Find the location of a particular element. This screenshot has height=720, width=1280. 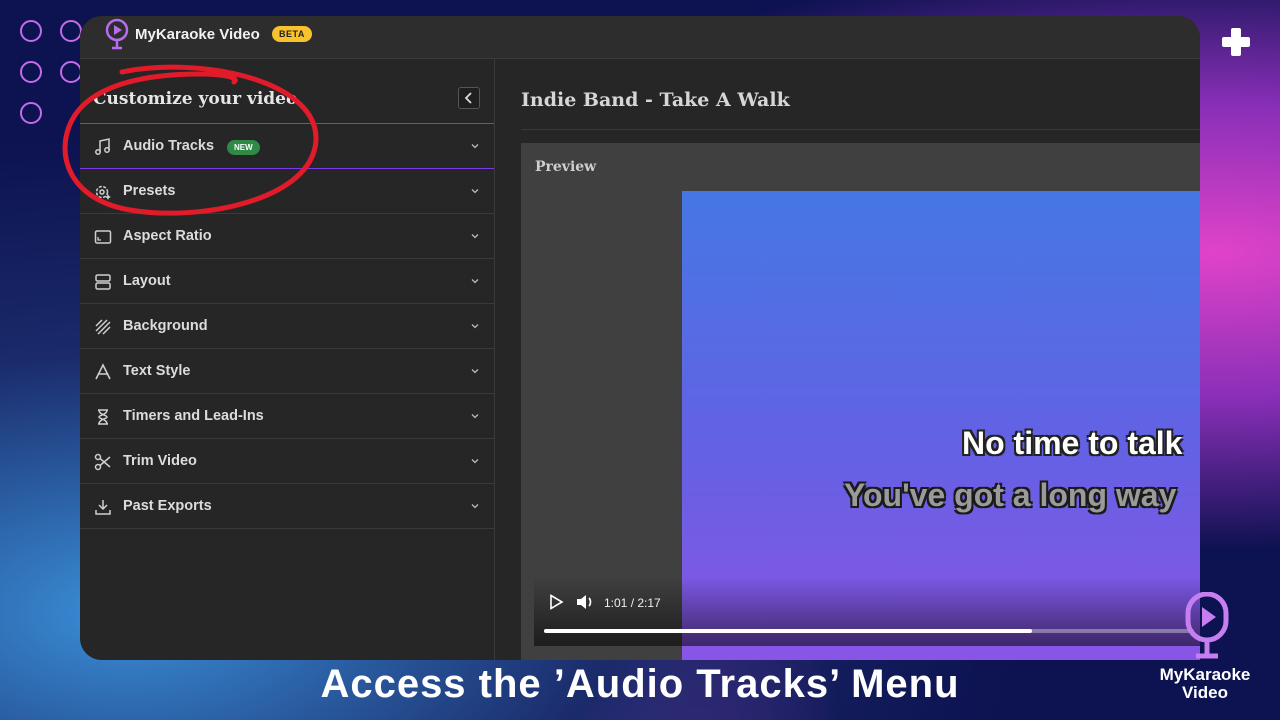

text-style-icon is located at coordinates (103, 371).